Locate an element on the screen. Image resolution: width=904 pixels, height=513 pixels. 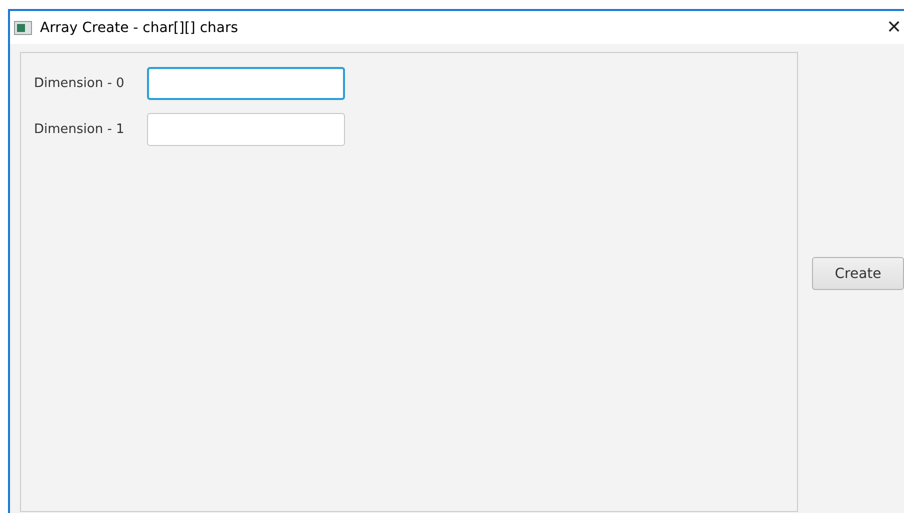
close-icon: ✕ is located at coordinates (894, 27).